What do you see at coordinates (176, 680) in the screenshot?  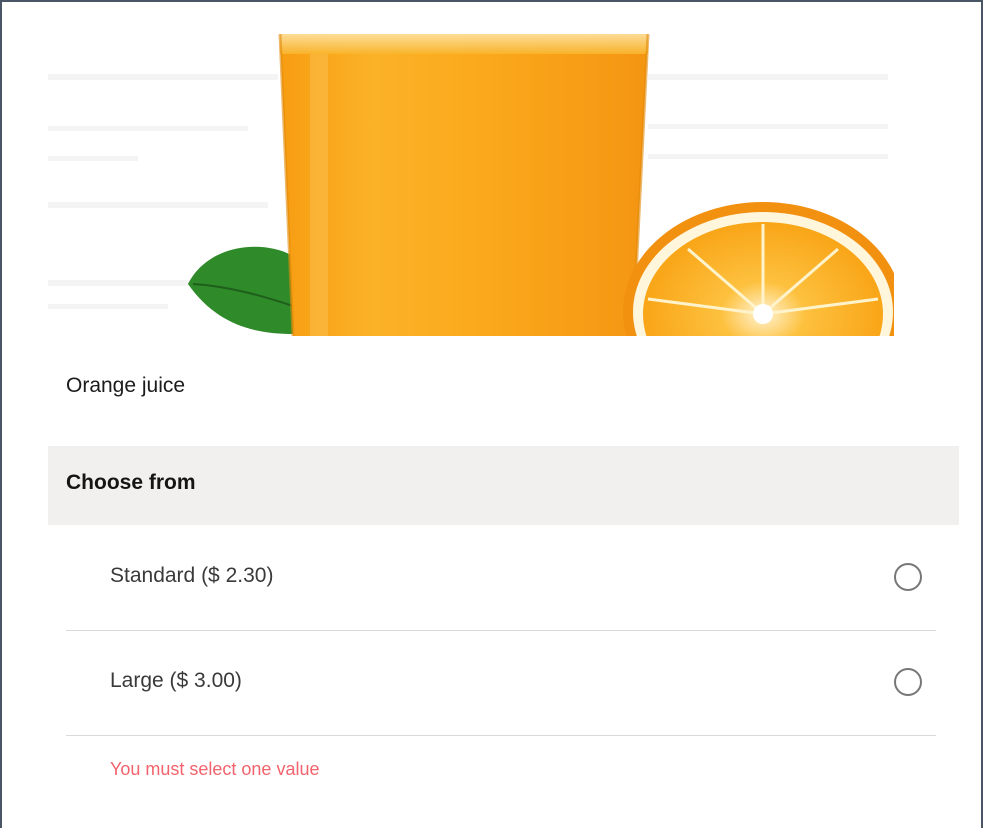 I see `option-large-label: Large ($ 3.00)` at bounding box center [176, 680].